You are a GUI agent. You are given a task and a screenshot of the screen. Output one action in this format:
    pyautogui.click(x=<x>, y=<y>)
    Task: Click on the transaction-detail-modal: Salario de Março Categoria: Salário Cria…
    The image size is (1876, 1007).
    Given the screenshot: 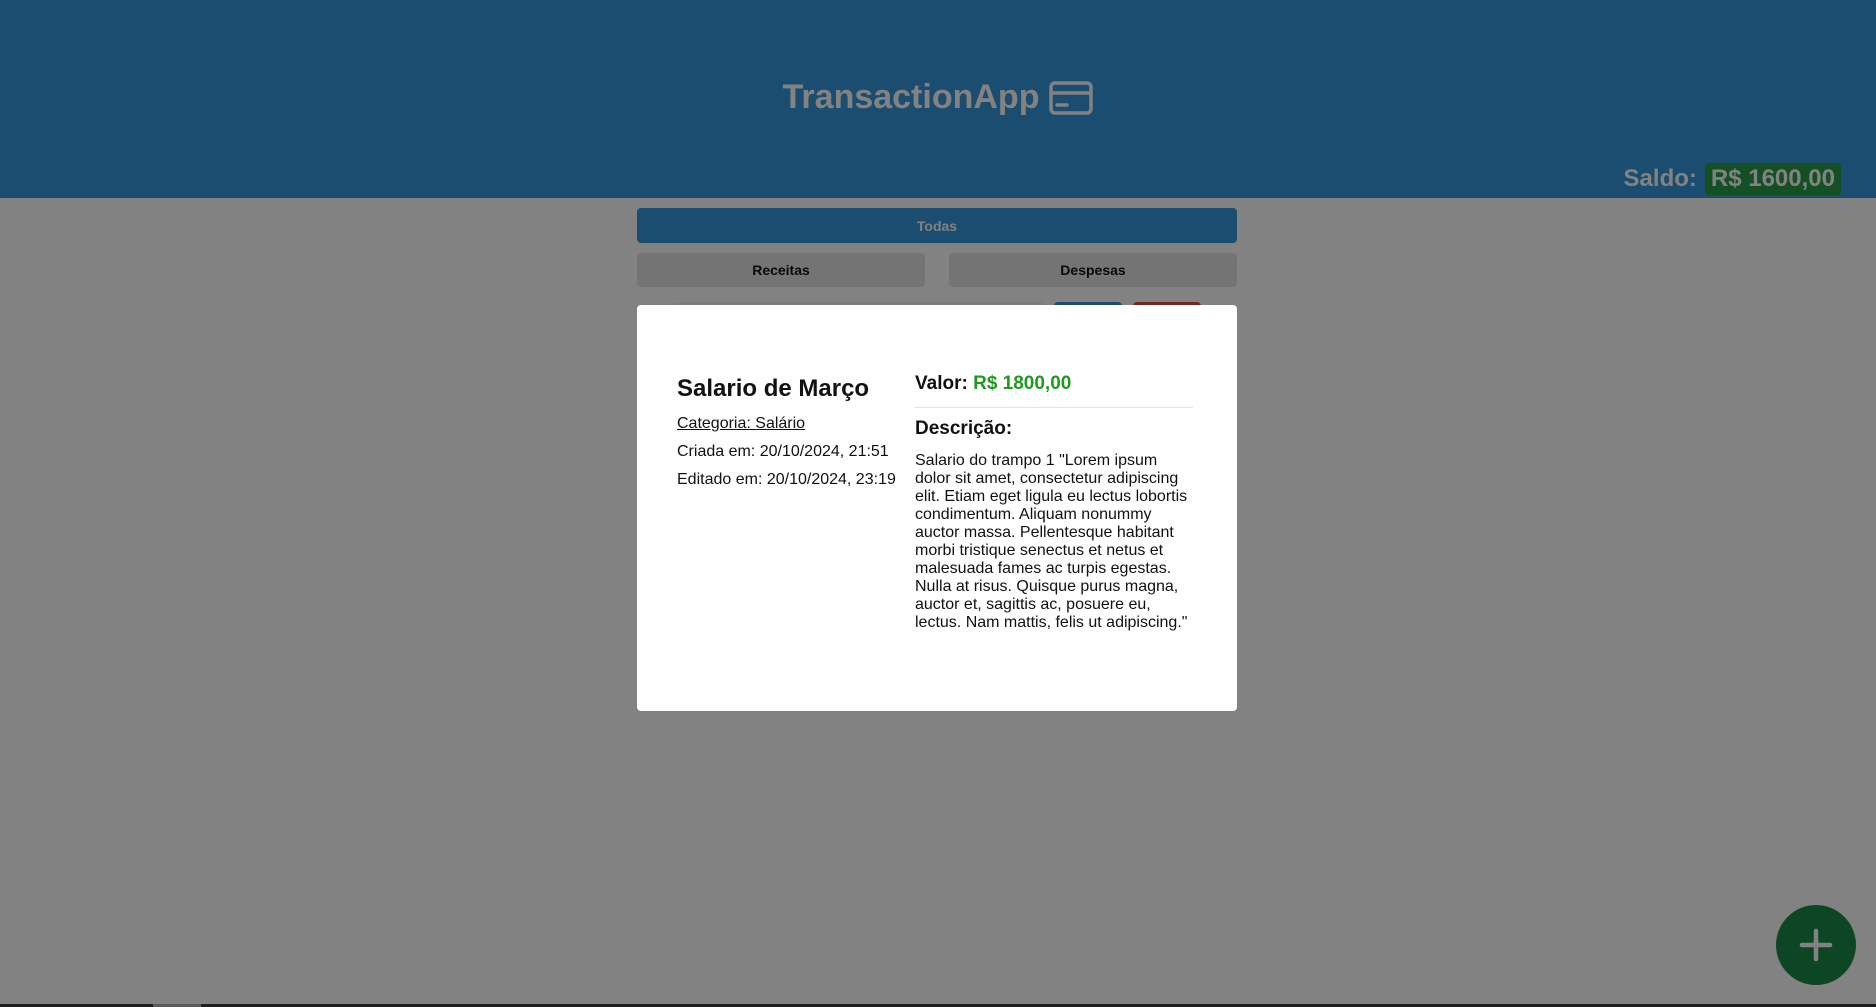 What is the action you would take?
    pyautogui.click(x=937, y=508)
    